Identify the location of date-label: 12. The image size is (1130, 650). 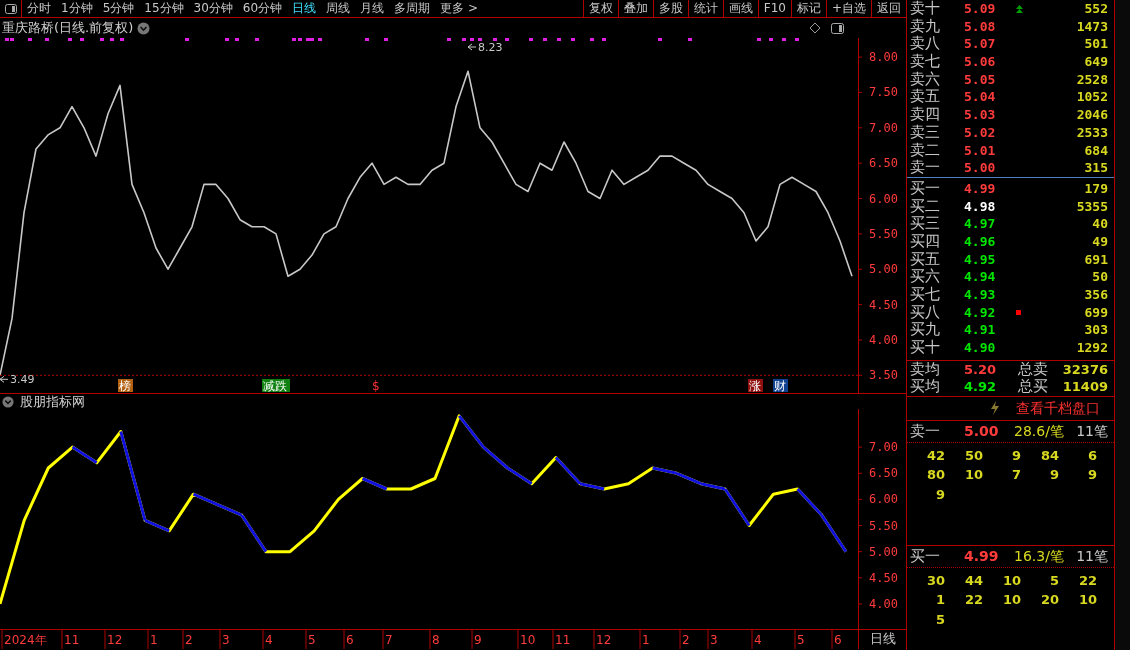
(115, 640).